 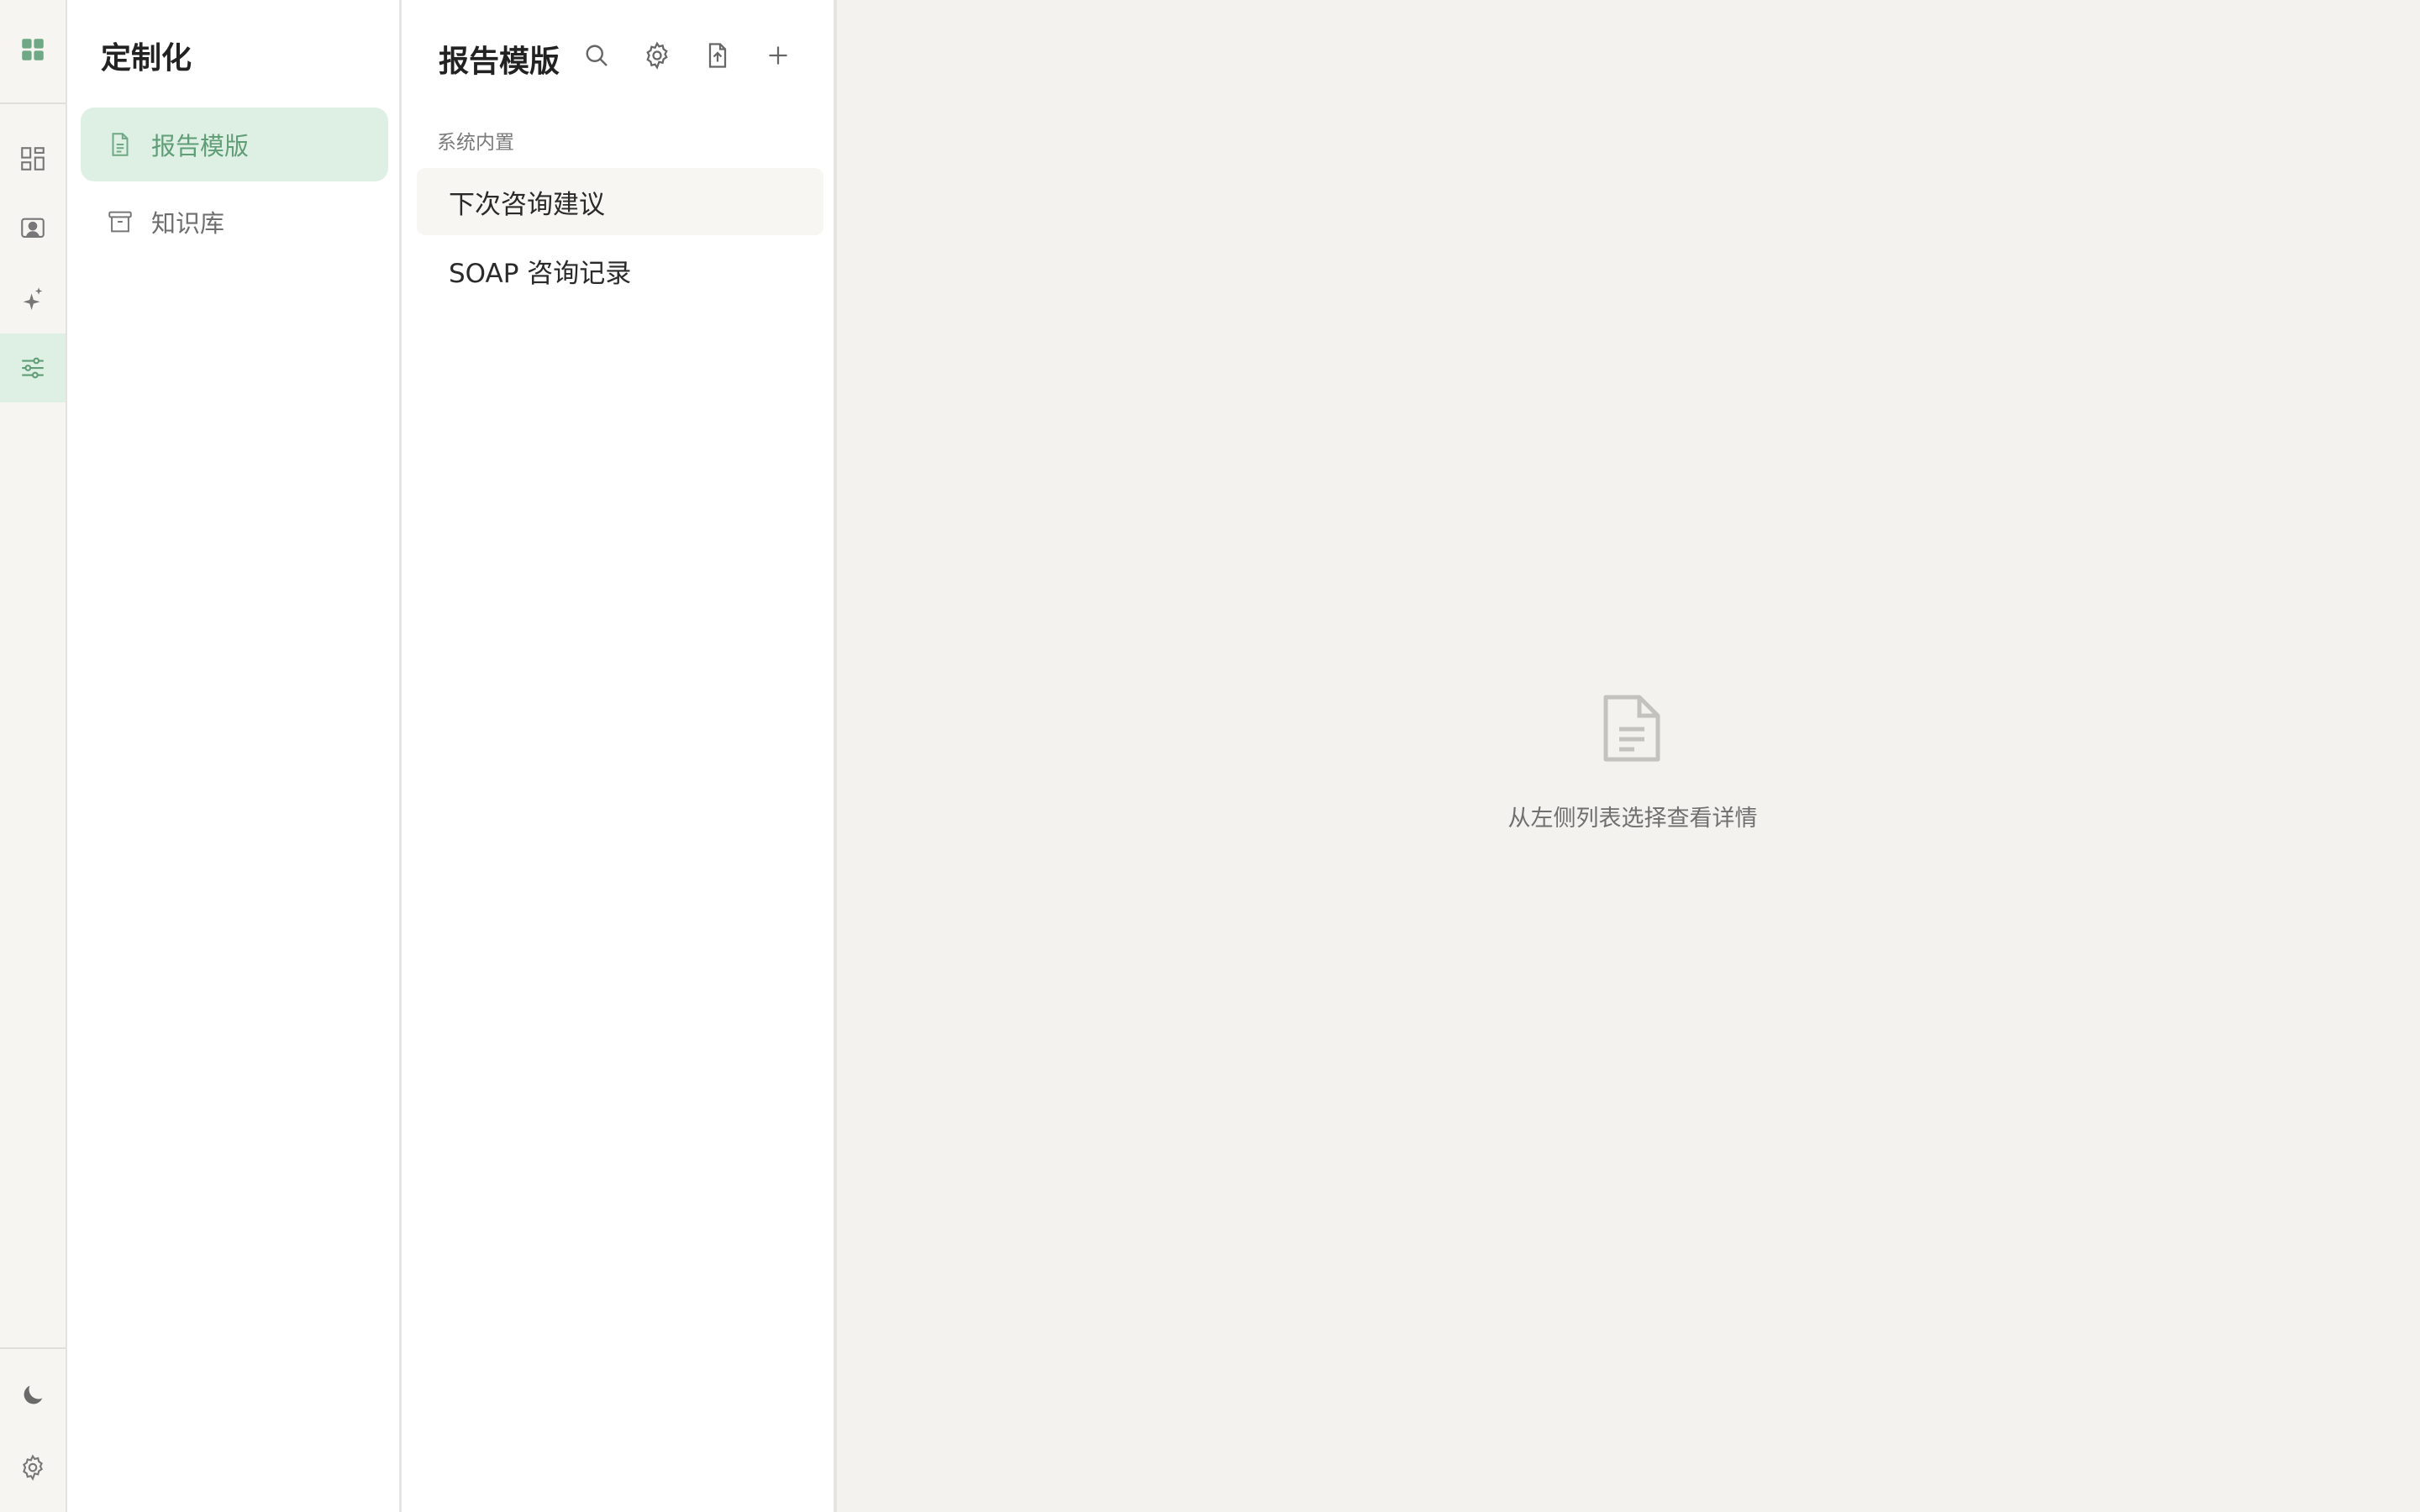 What do you see at coordinates (718, 55) in the screenshot?
I see `upload-file-icon` at bounding box center [718, 55].